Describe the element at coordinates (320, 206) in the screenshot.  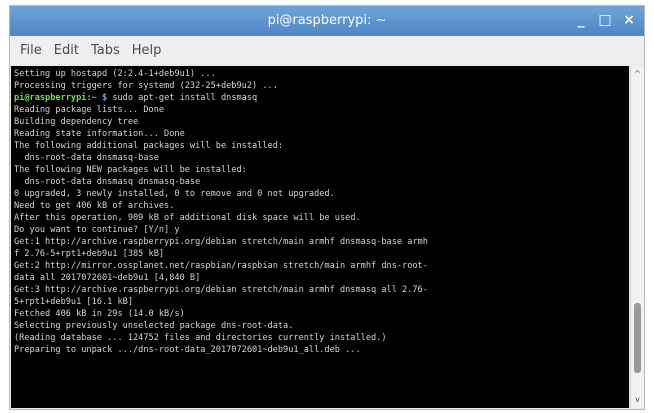
I see `terminal-line: Need to get 406 kB of archives.` at that location.